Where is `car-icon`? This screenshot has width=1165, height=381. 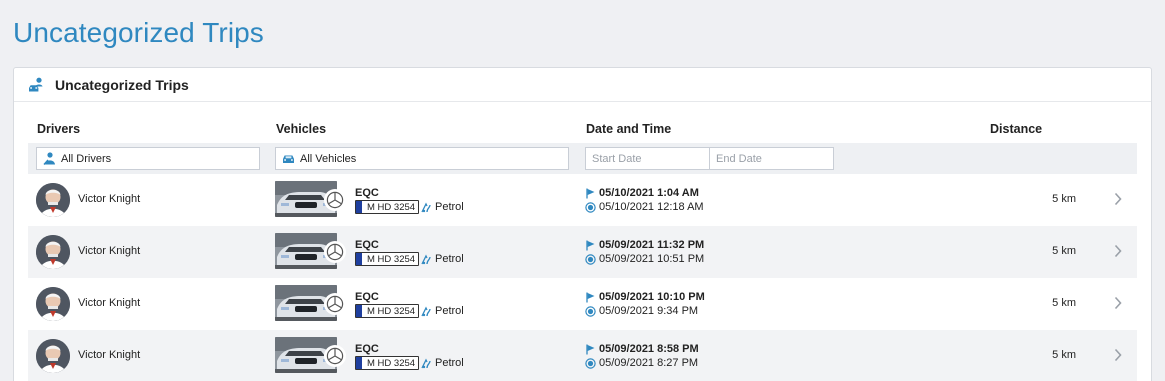 car-icon is located at coordinates (288, 158).